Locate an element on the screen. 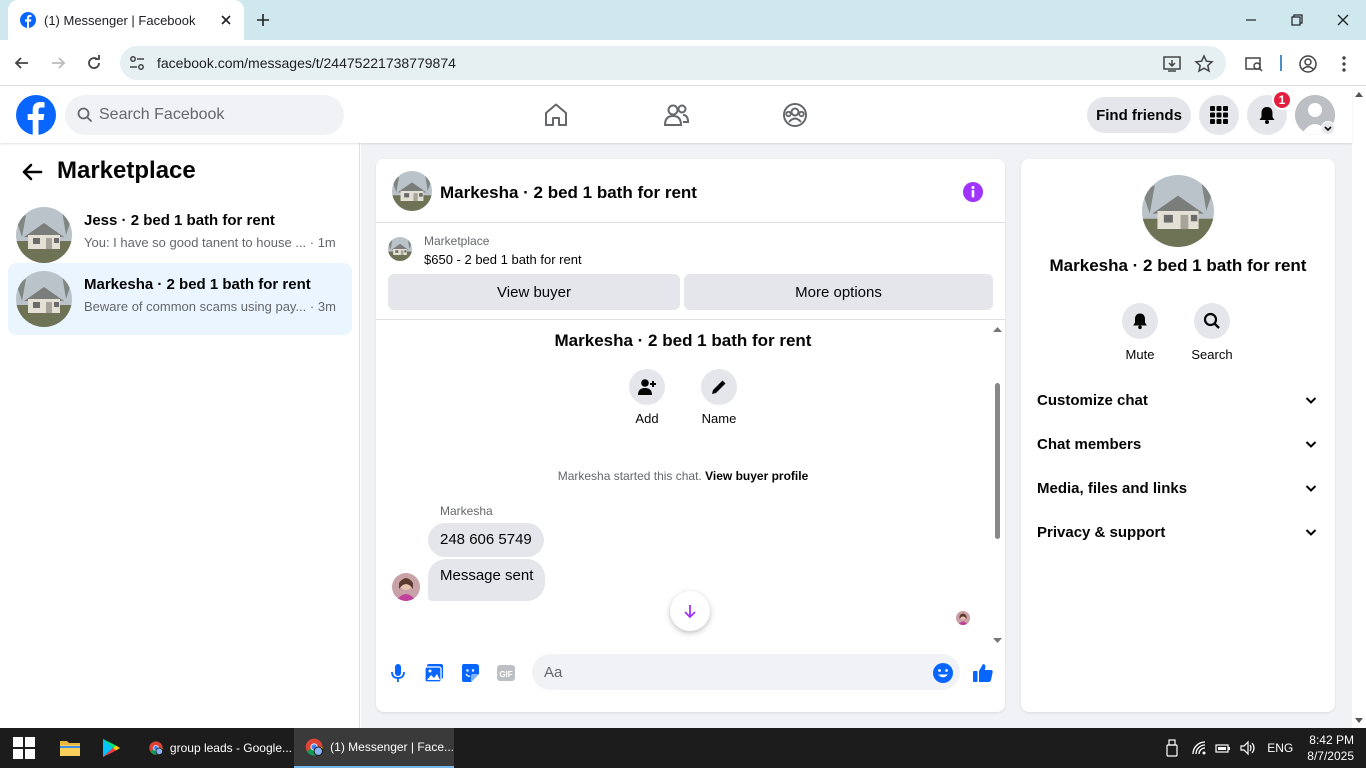 The width and height of the screenshot is (1366, 768). reload-icon is located at coordinates (94, 63).